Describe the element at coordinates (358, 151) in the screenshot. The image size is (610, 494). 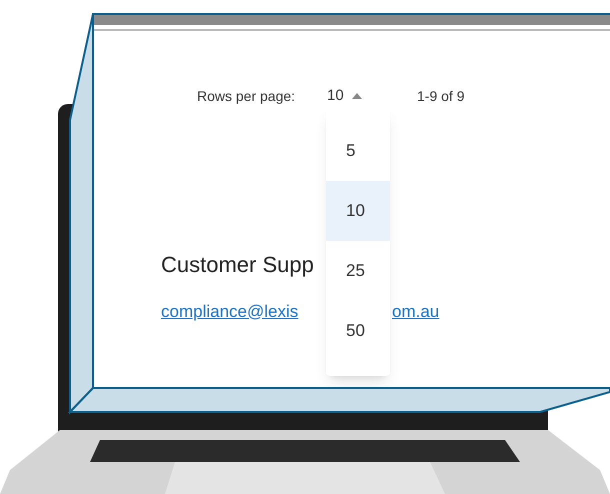
I see `menu-option: 5` at that location.